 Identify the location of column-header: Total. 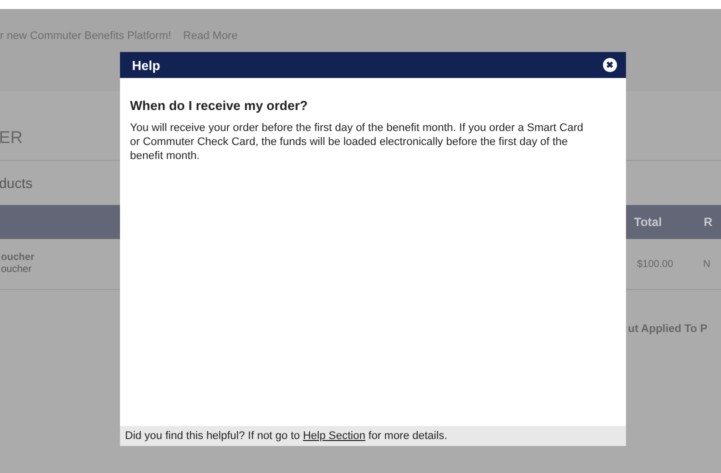
(648, 222).